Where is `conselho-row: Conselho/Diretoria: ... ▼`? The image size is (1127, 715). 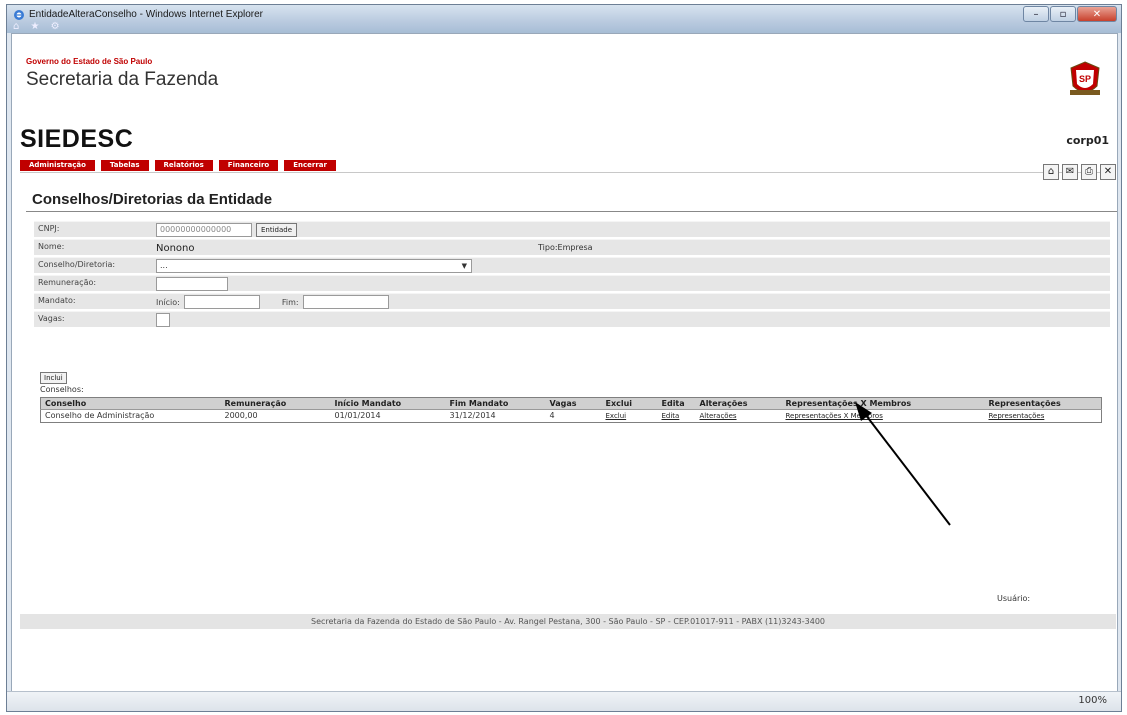
conselho-row: Conselho/Diretoria: ... ▼ is located at coordinates (572, 265).